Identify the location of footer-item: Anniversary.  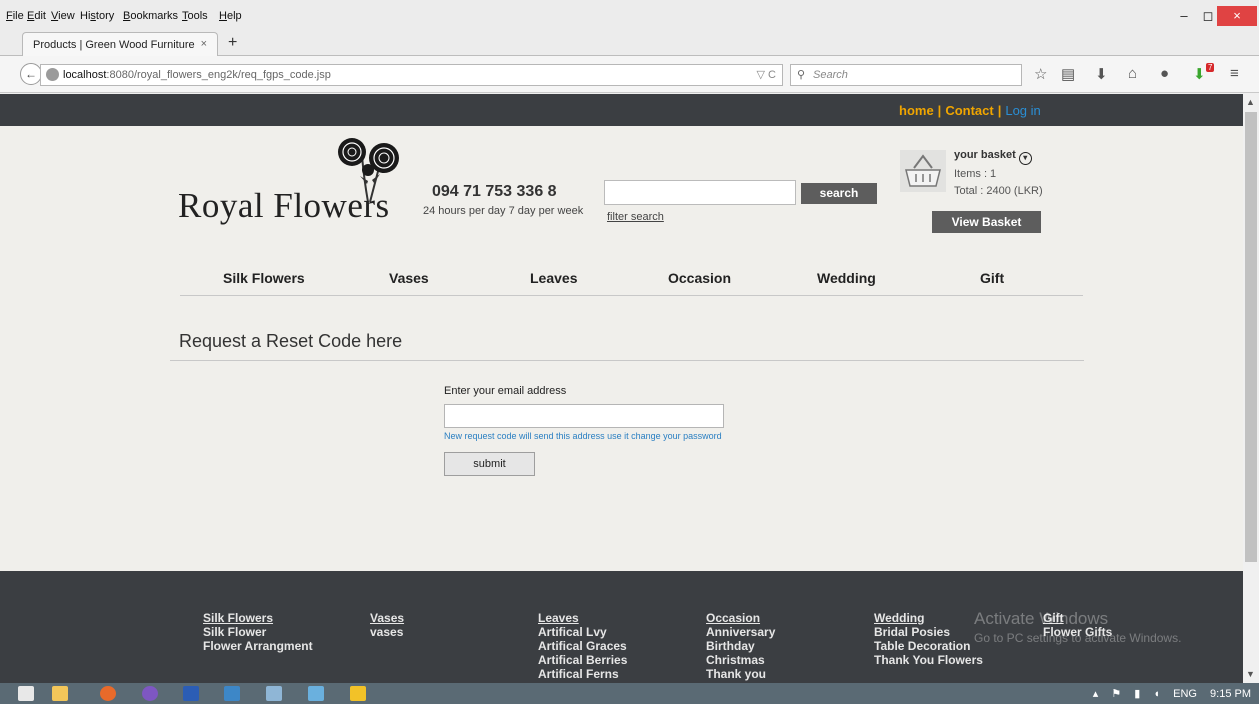
(740, 632).